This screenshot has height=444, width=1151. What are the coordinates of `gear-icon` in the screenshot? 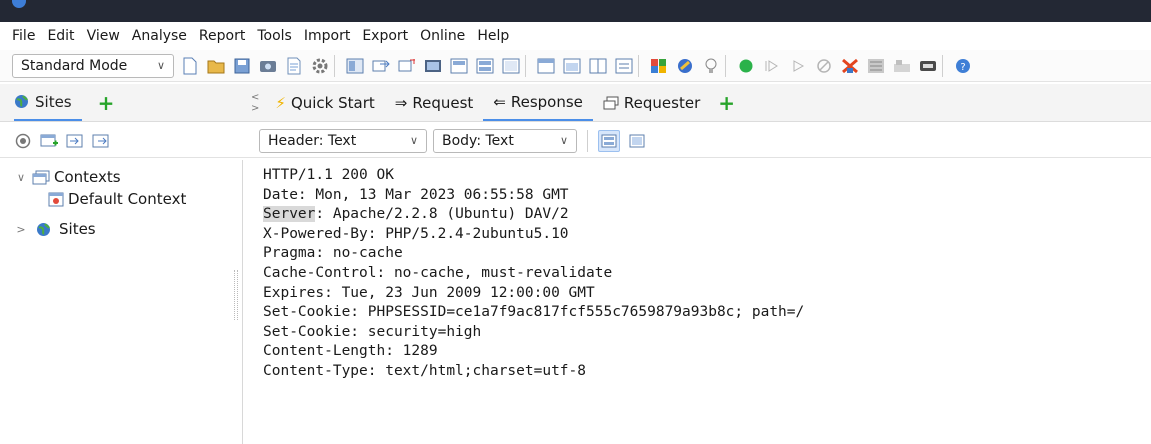 It's located at (320, 66).